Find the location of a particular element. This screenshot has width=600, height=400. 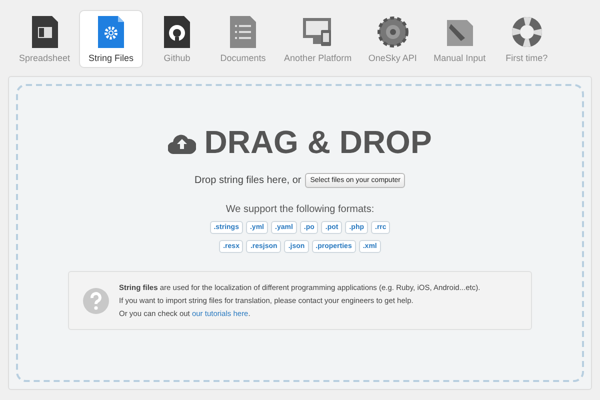

tab: First time? is located at coordinates (526, 39).